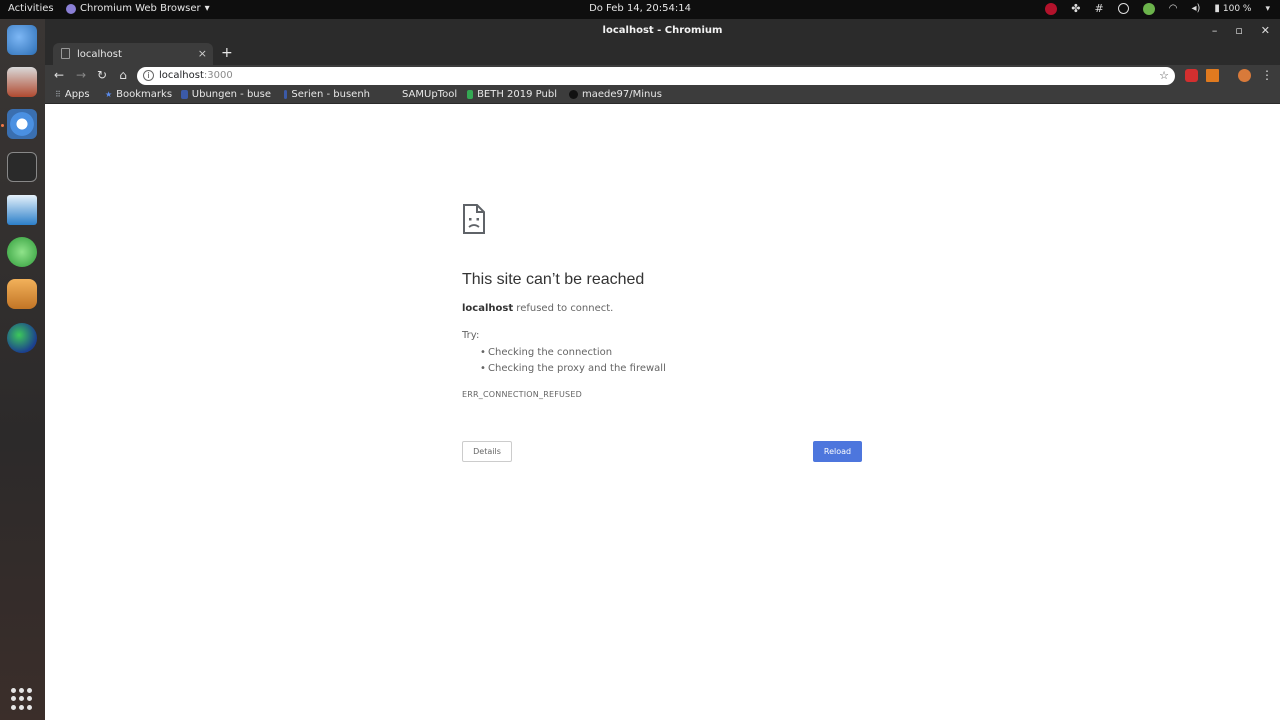  I want to click on error-code: ERR_CONNECTION_REFUSED, so click(522, 394).